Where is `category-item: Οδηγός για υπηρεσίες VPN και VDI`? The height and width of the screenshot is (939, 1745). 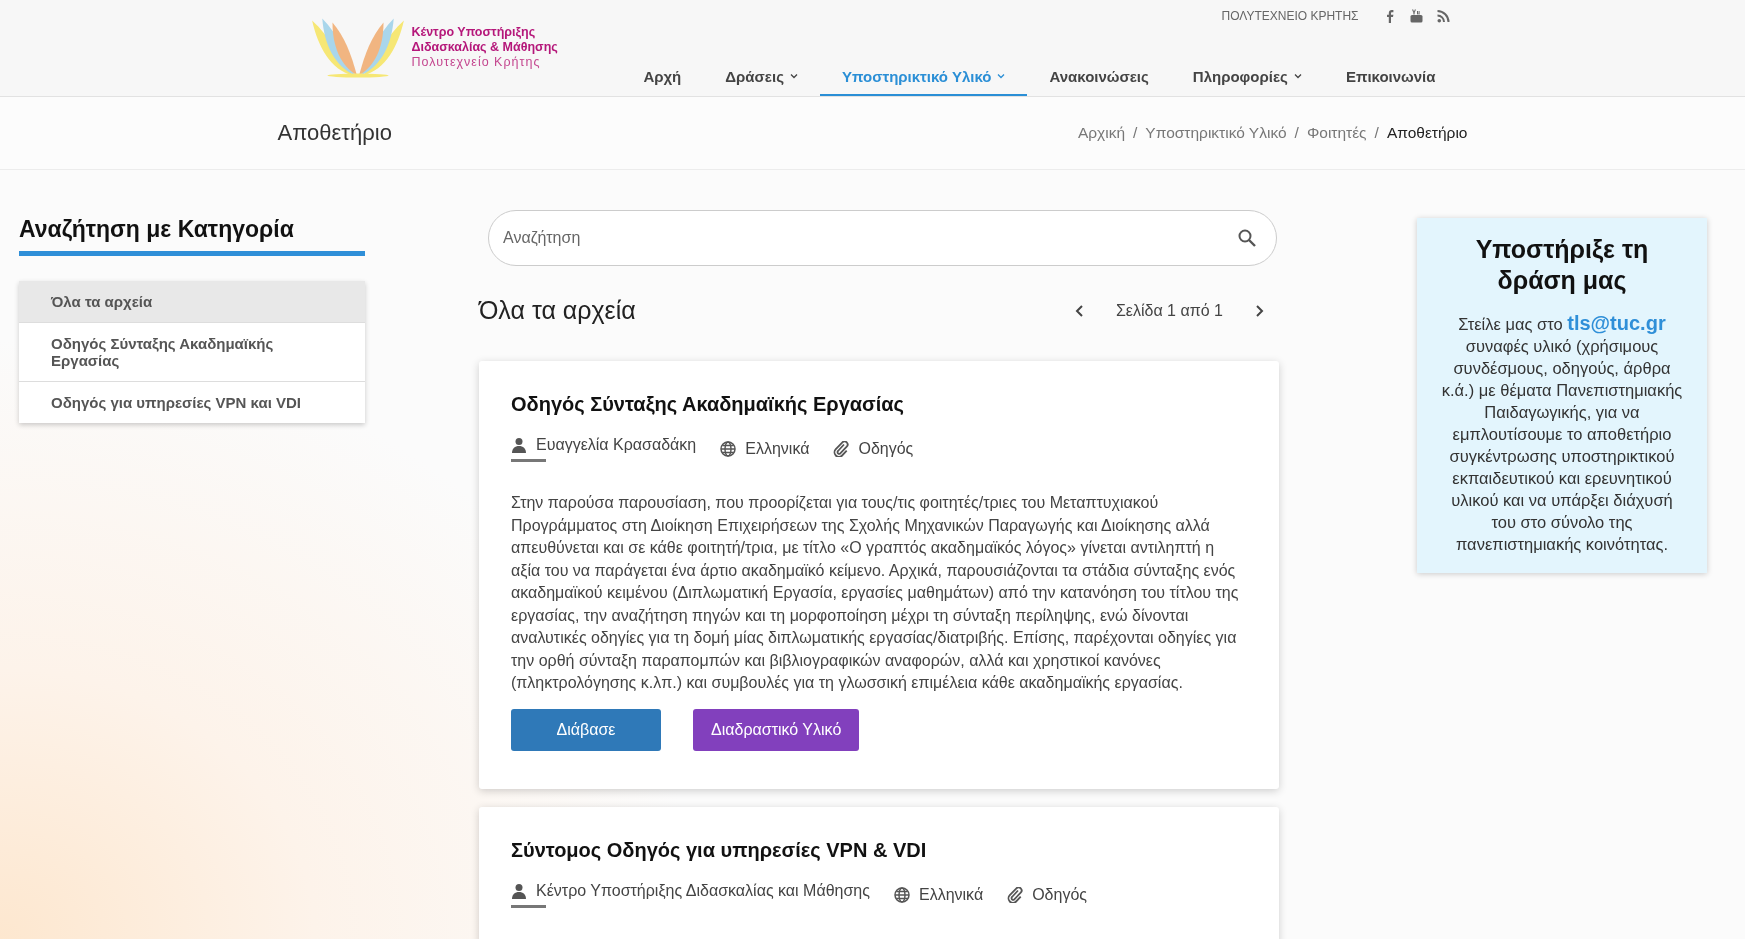 category-item: Οδηγός για υπηρεσίες VPN και VDI is located at coordinates (192, 402).